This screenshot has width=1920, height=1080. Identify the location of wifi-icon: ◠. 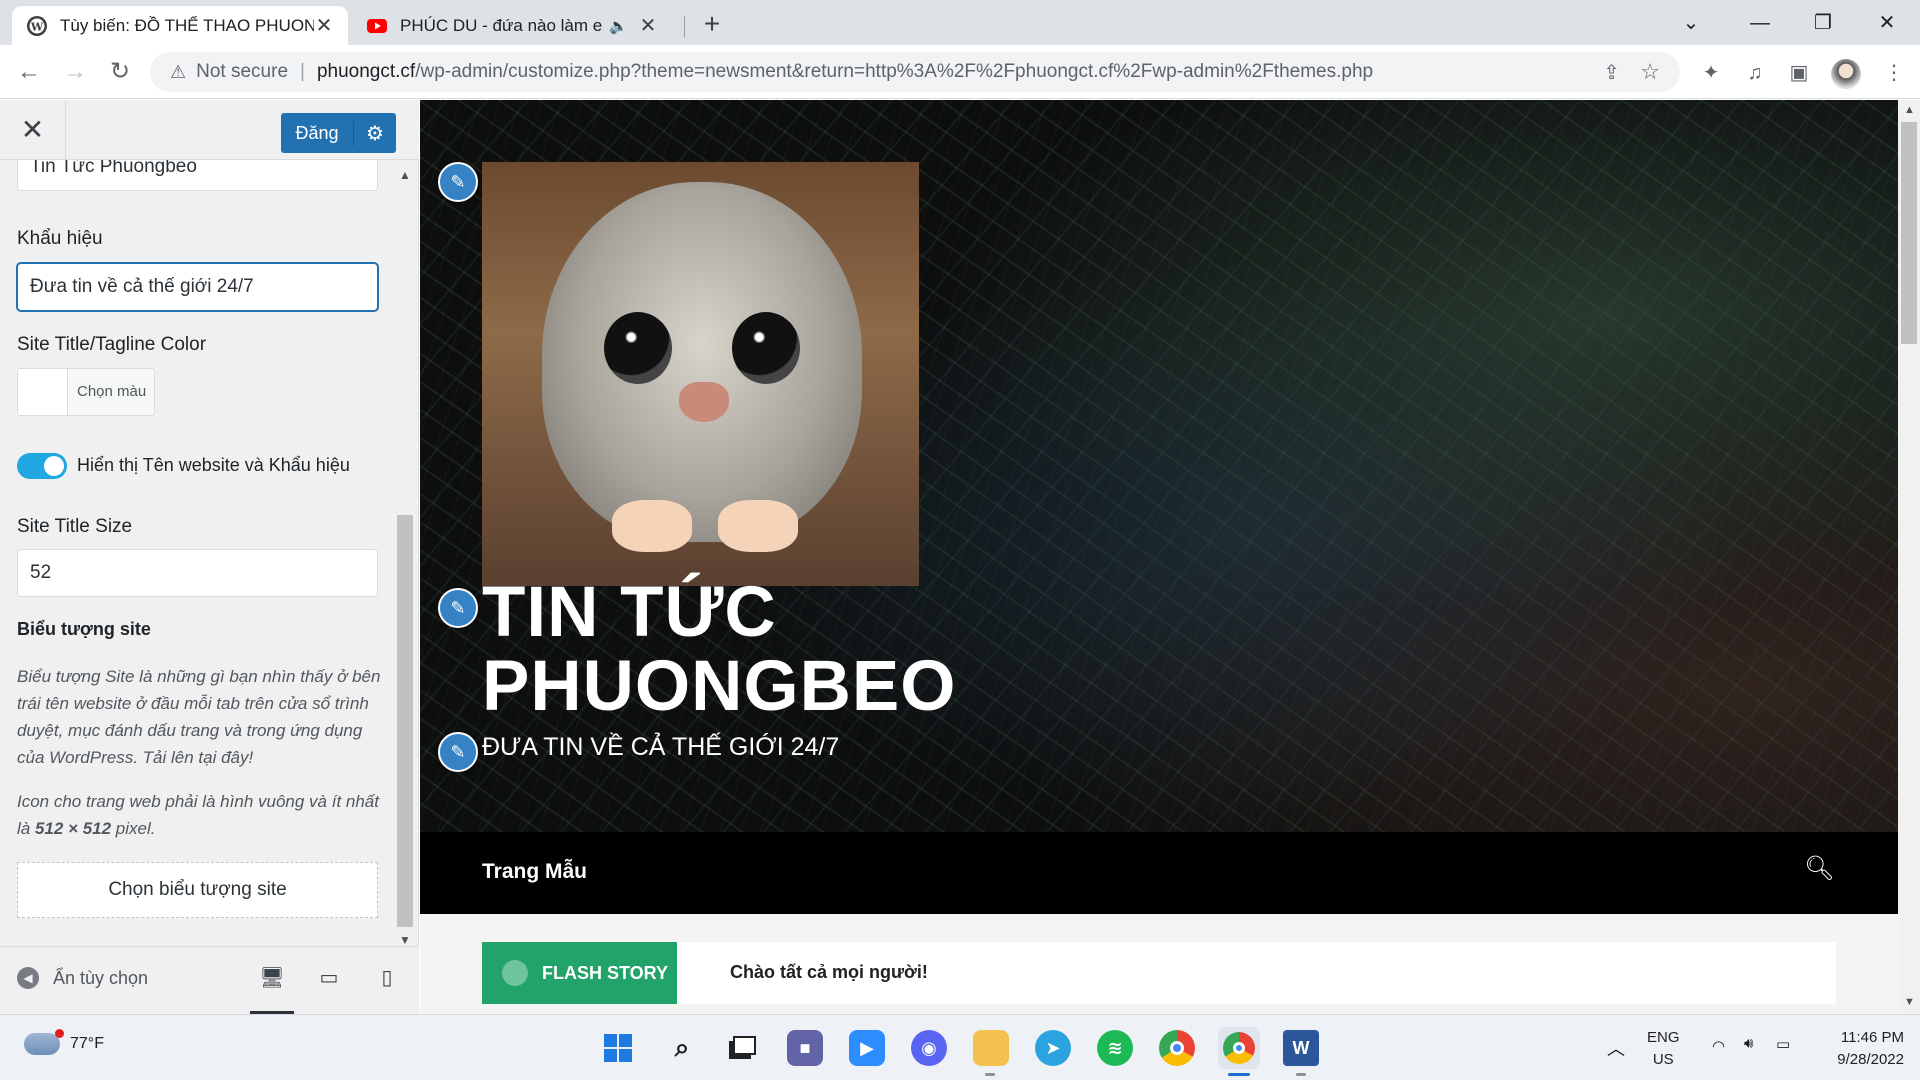
(1718, 1046).